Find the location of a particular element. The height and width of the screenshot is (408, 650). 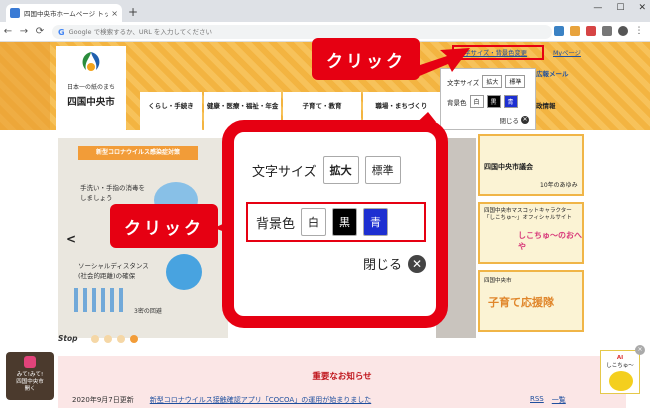

browser-tab-bar: 四国中央市ホームページ トップページ × + — ☐ ✕ is located at coordinates (325, 11).